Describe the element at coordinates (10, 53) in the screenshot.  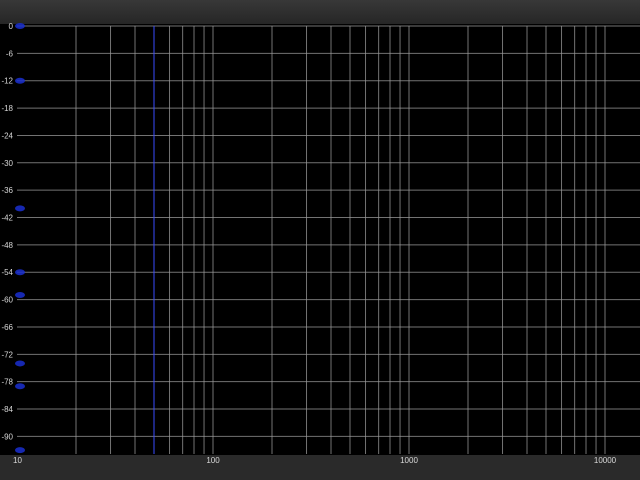
I see `y-tick-label: -6` at that location.